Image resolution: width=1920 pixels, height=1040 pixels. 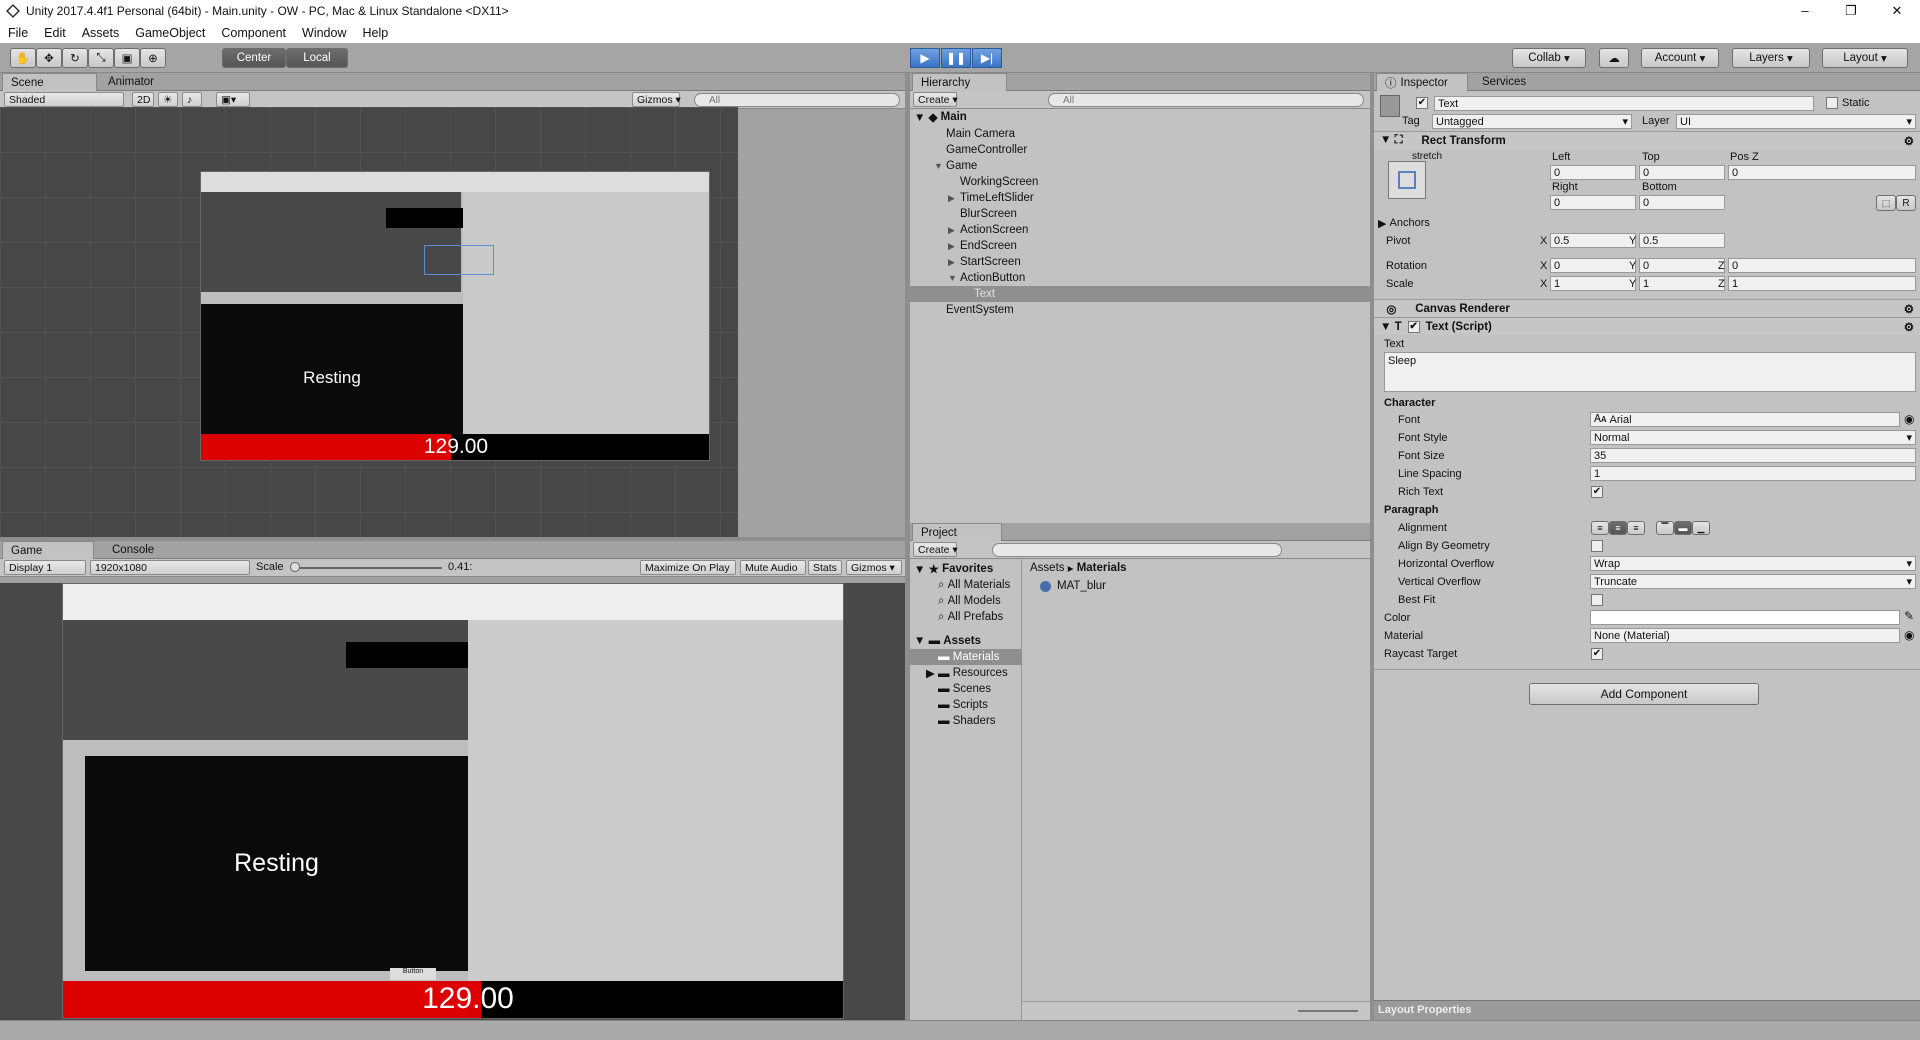 I want to click on add-component-button: Add Component, so click(x=1644, y=694).